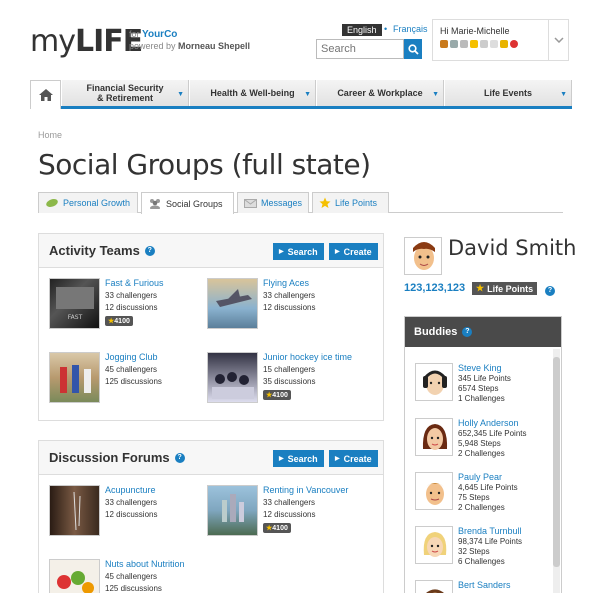  Describe the element at coordinates (153, 34) in the screenshot. I see `for-company: for YourCo` at that location.